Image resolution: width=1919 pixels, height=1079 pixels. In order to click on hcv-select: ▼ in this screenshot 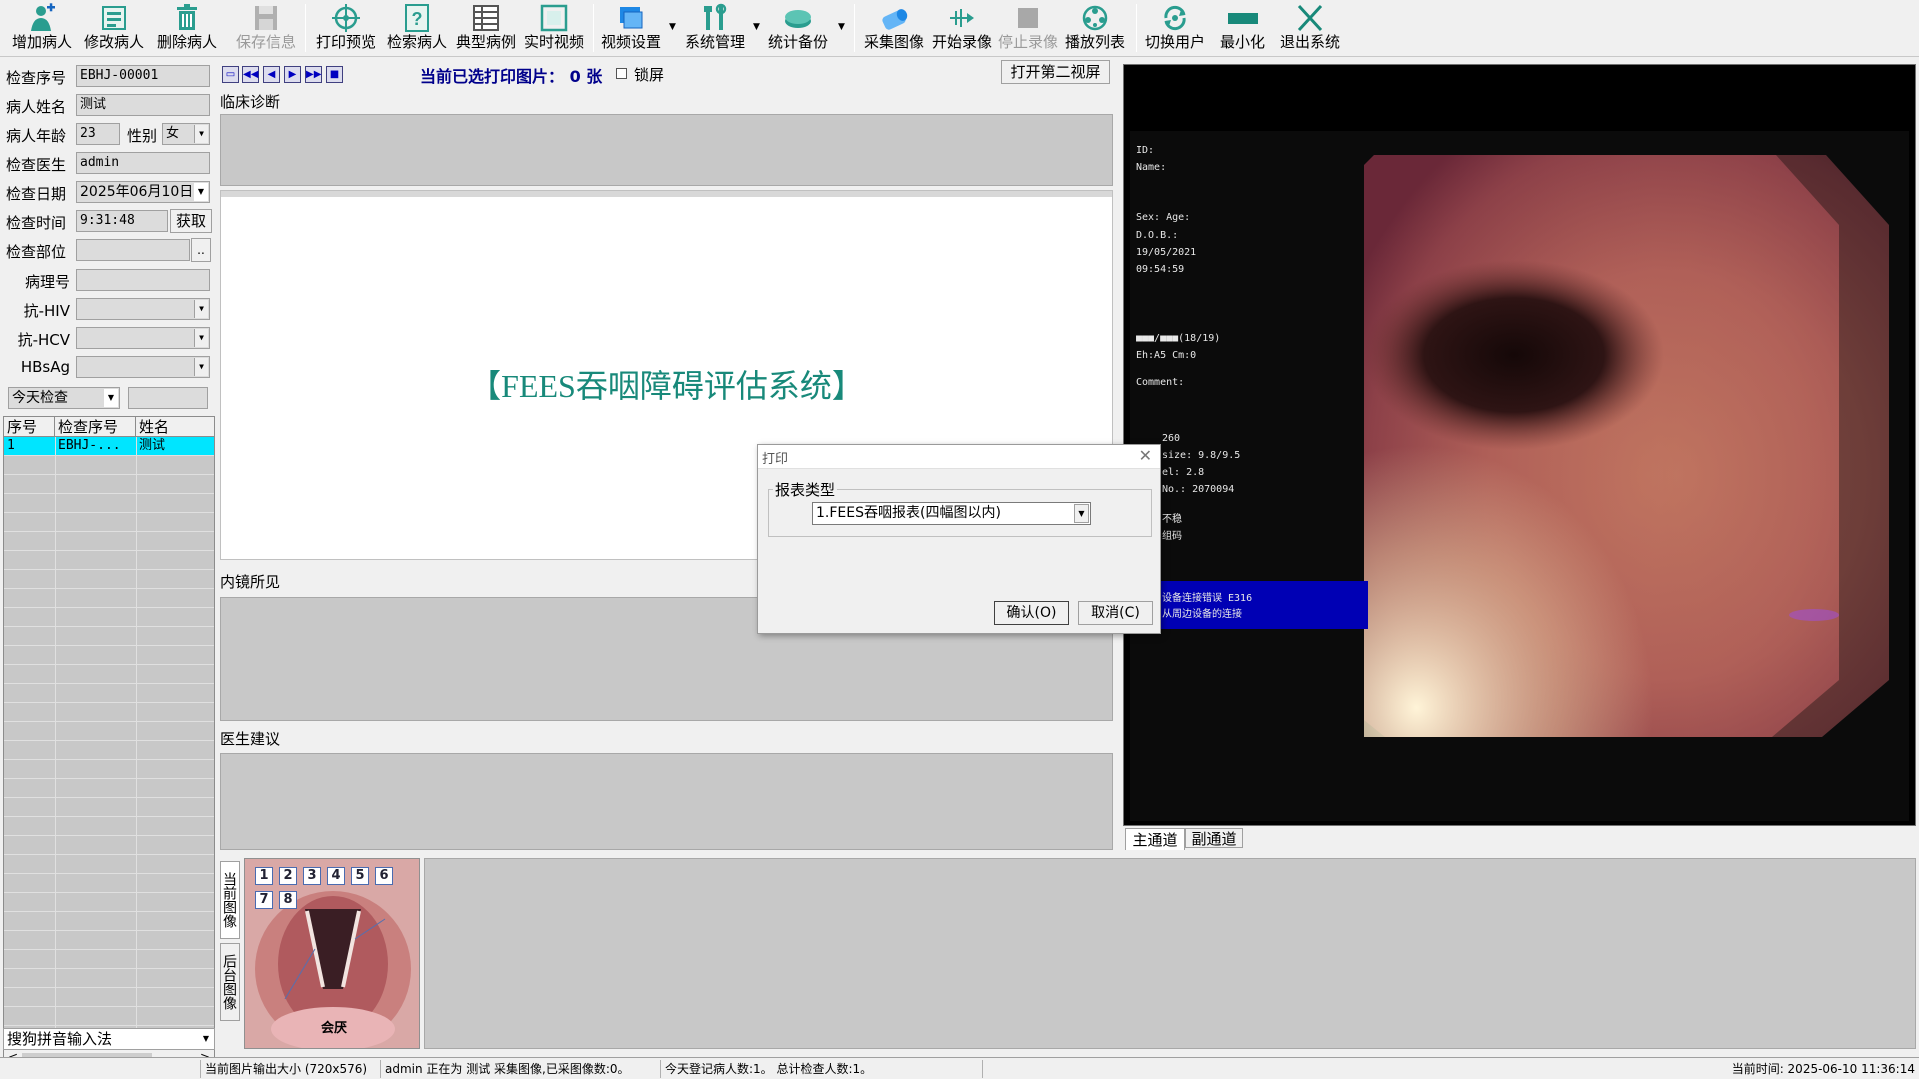, I will do `click(143, 338)`.